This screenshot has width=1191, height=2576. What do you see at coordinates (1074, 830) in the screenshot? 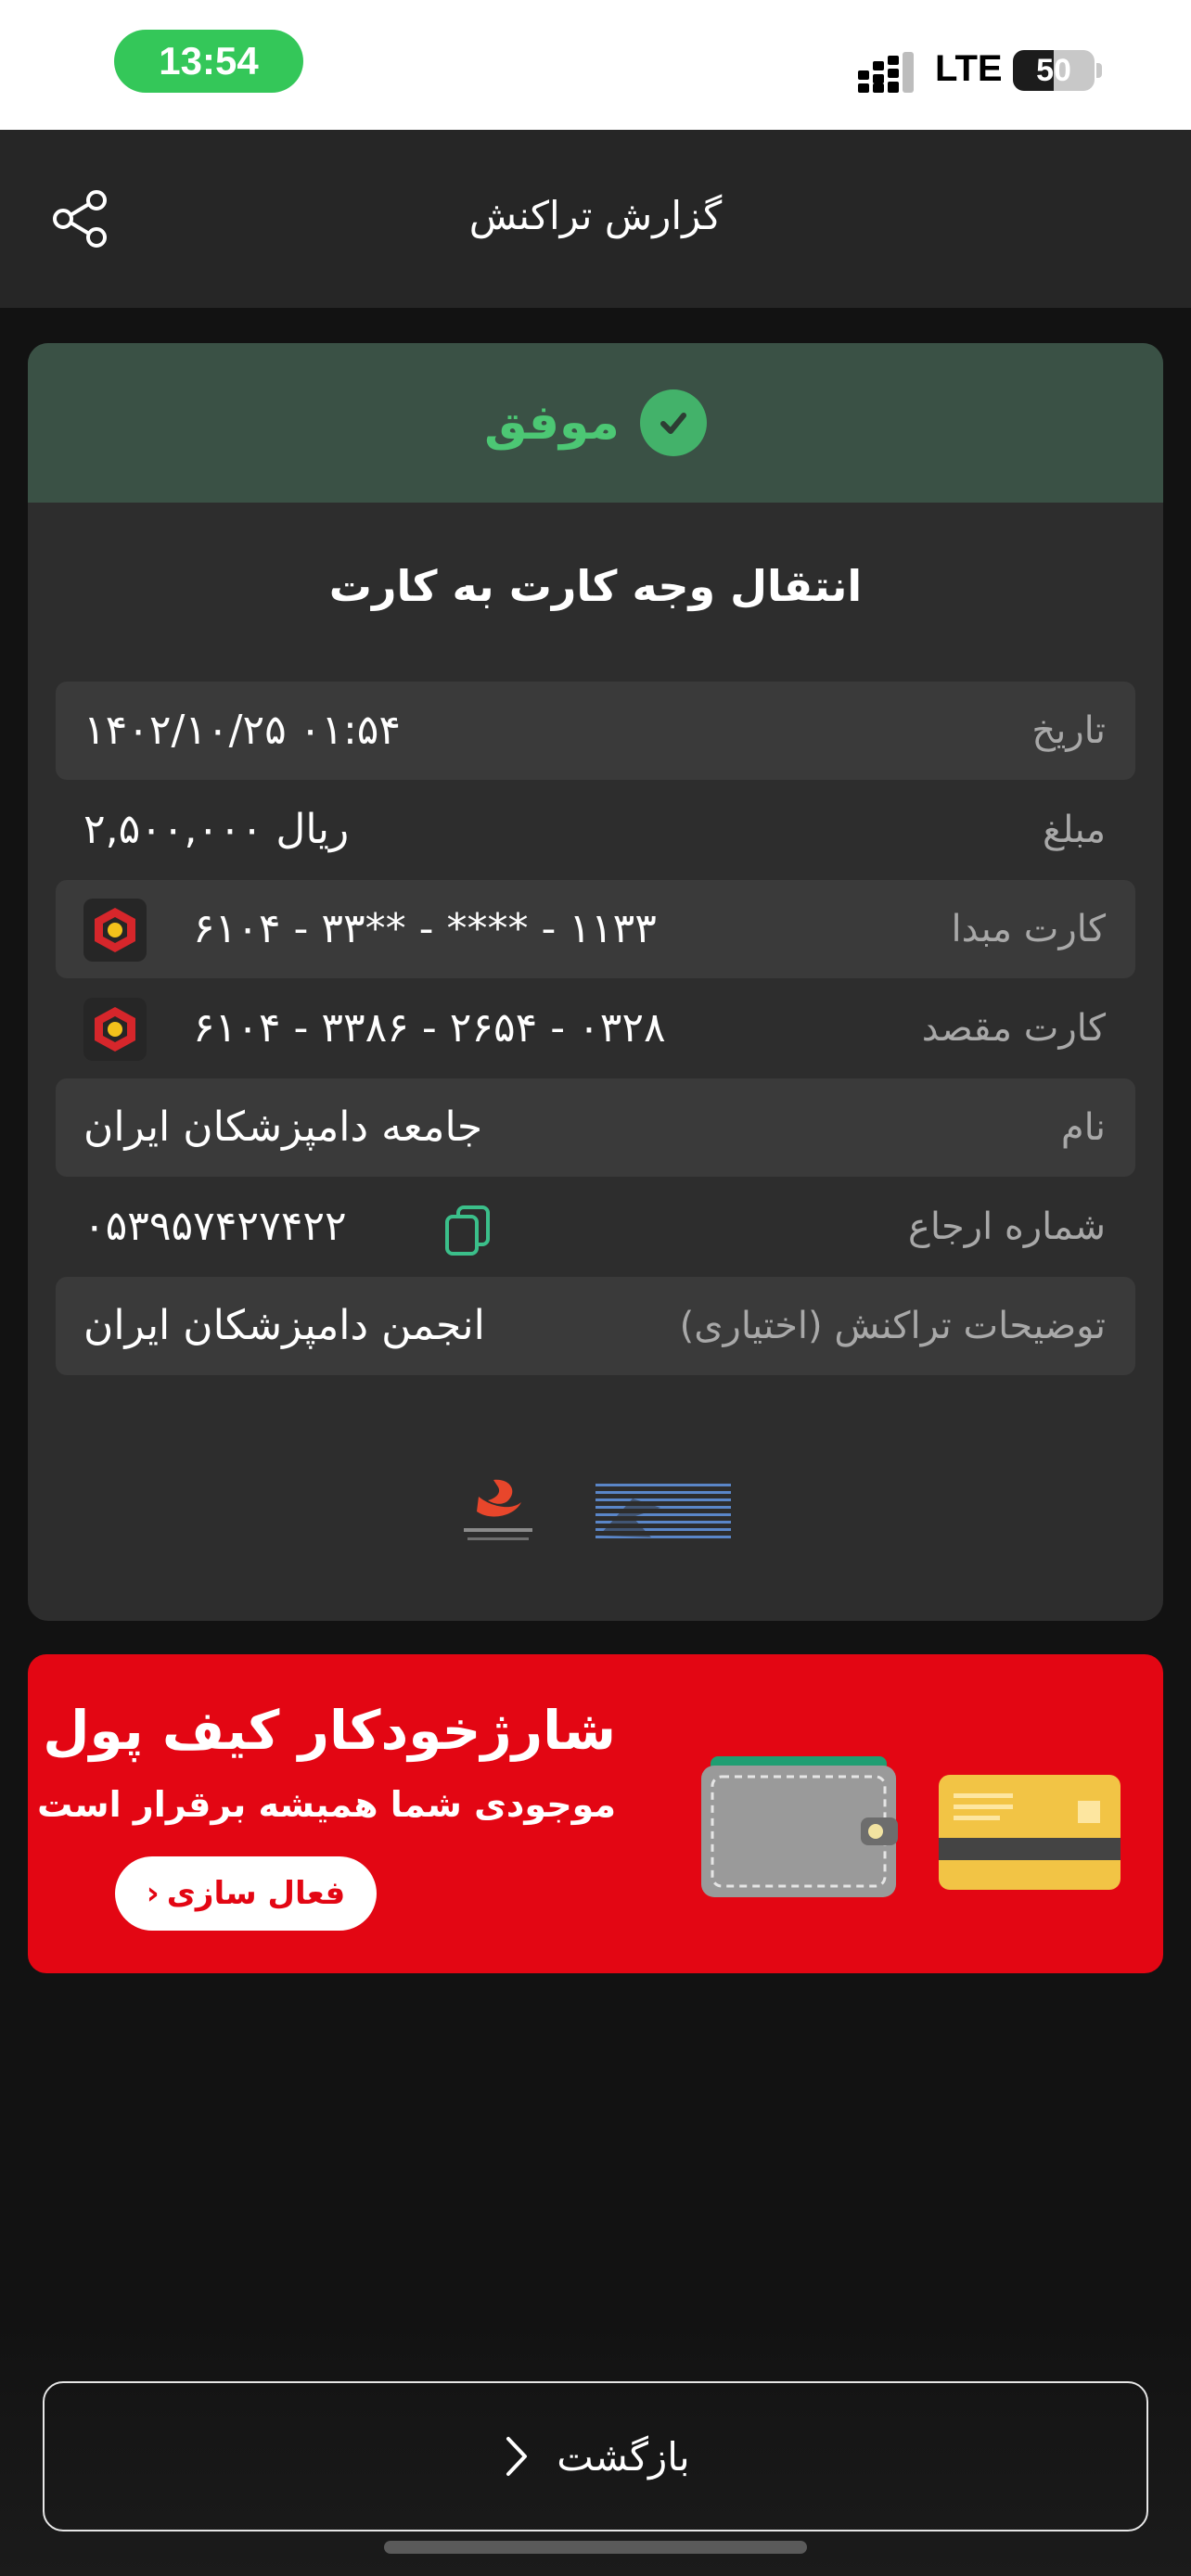
I see `detail-label: مبلغ` at bounding box center [1074, 830].